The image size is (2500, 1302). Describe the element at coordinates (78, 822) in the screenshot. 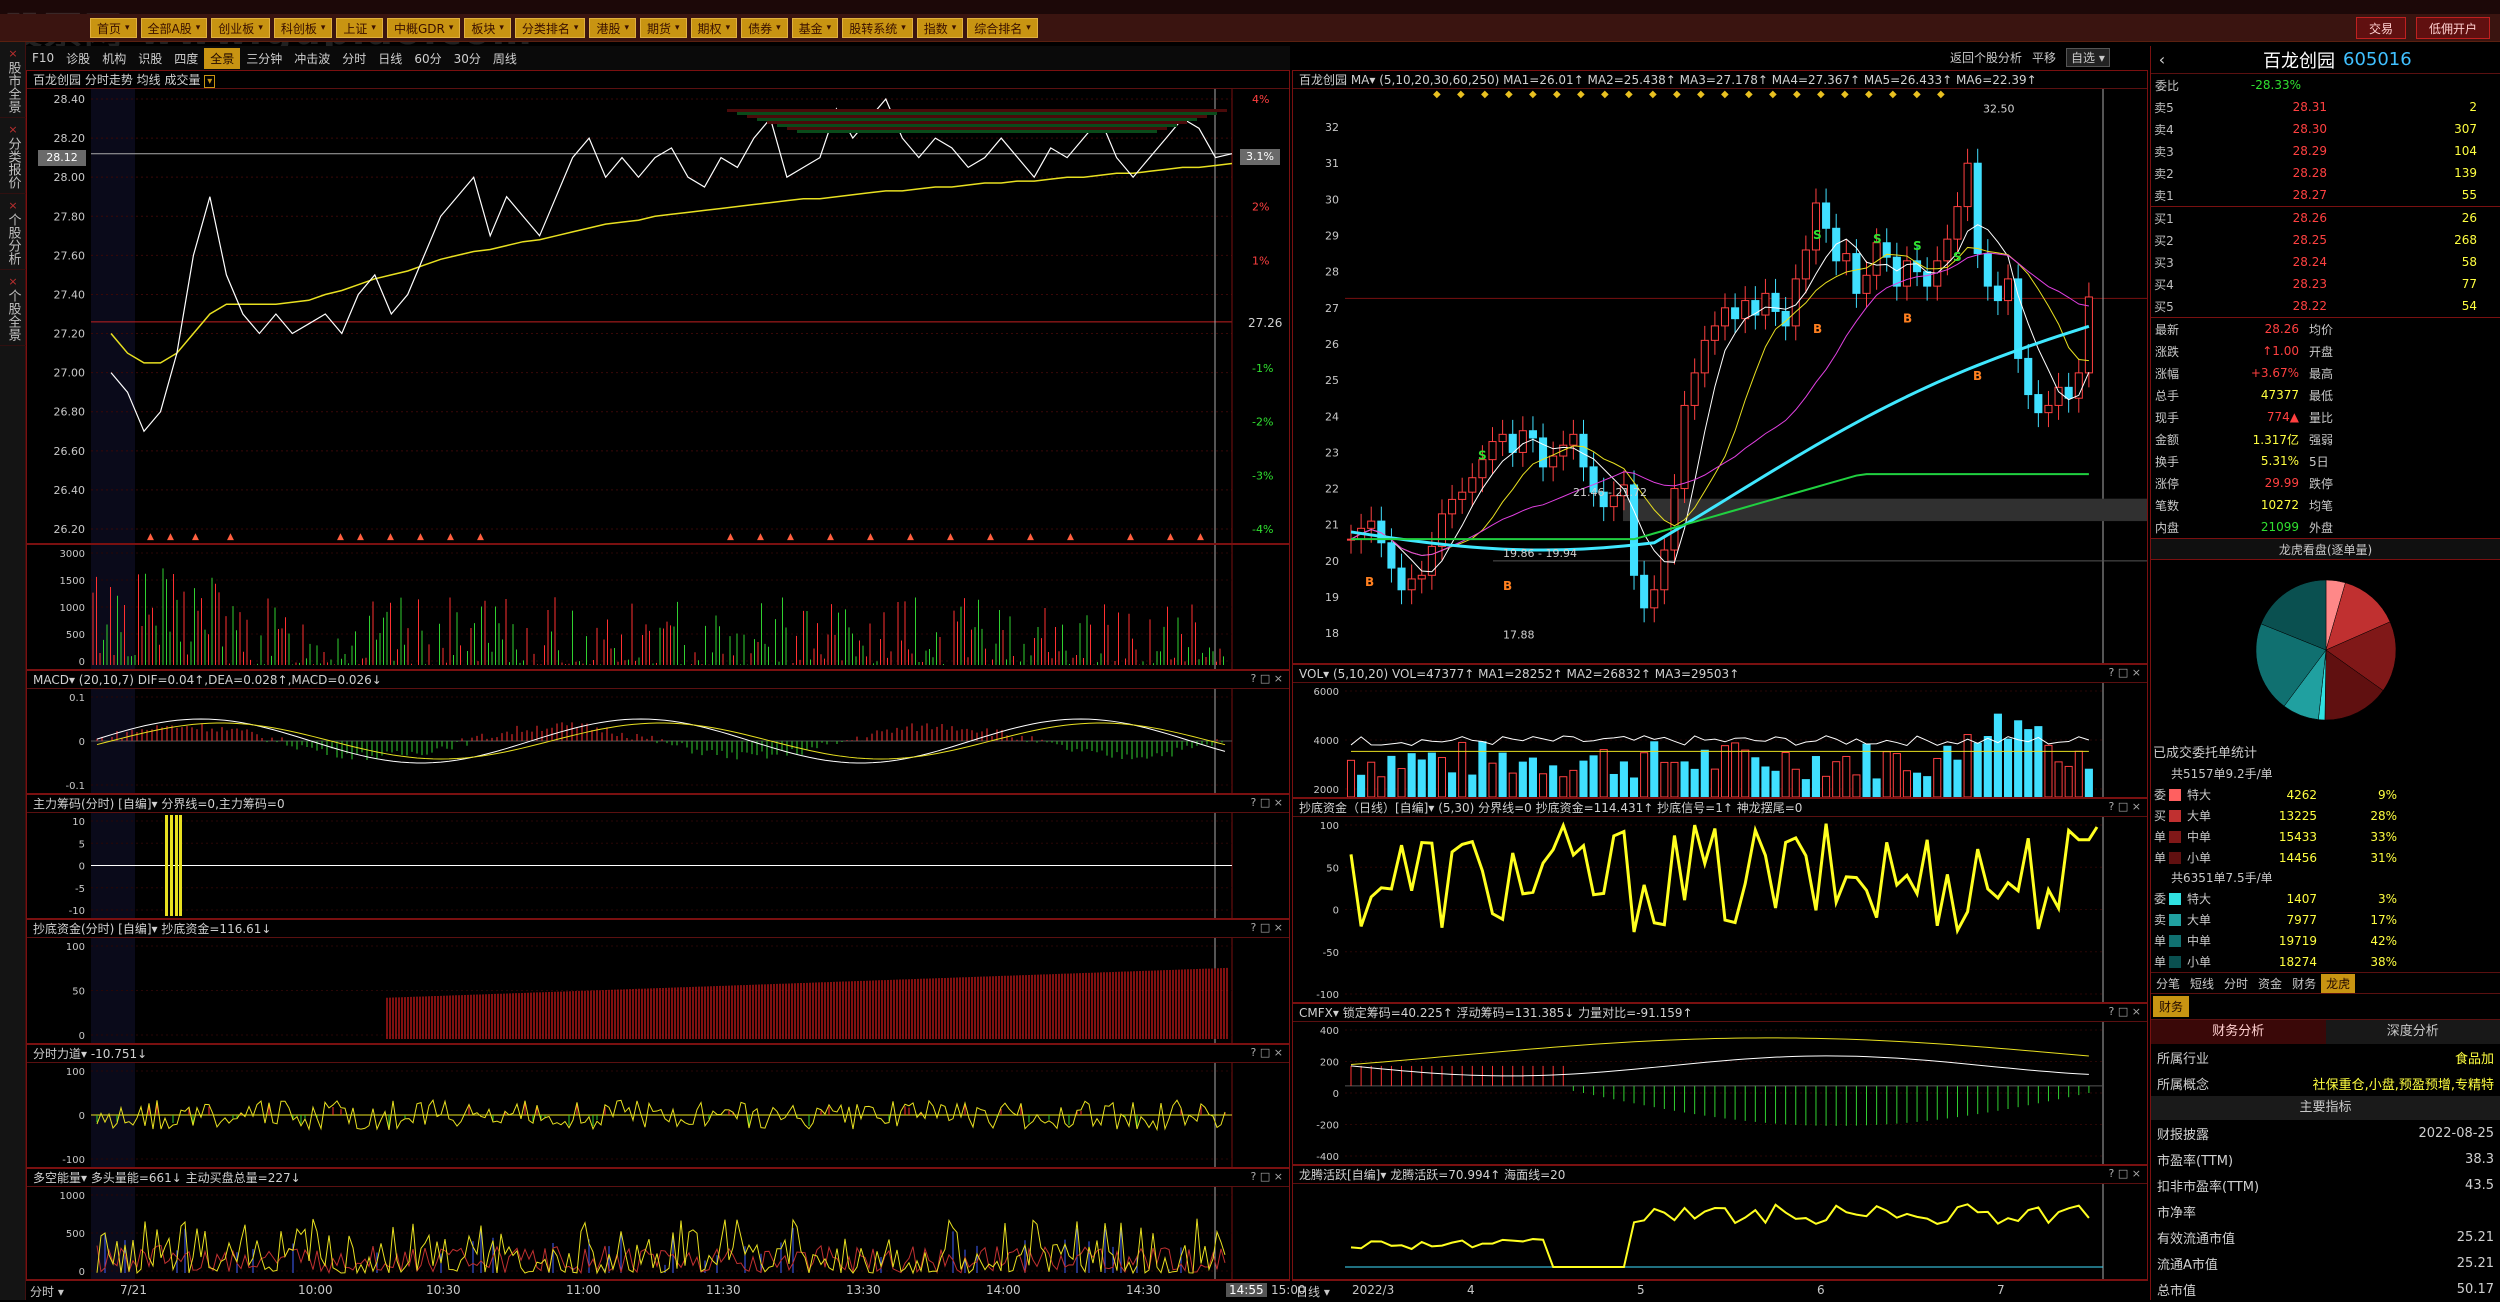

I see `axis-label: 10` at that location.